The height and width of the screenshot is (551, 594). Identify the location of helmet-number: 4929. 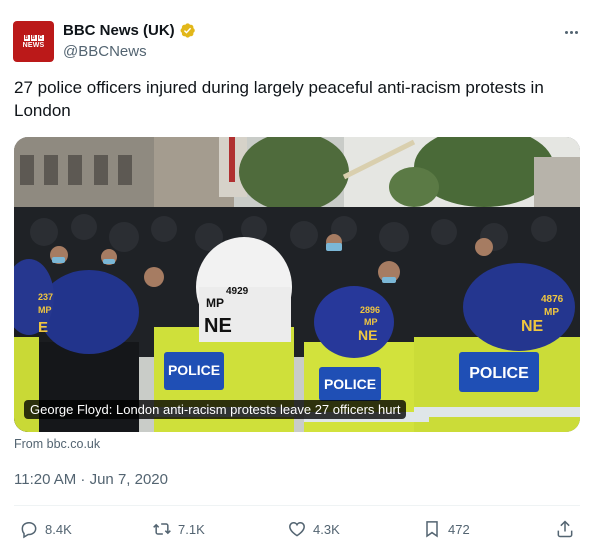
(237, 291).